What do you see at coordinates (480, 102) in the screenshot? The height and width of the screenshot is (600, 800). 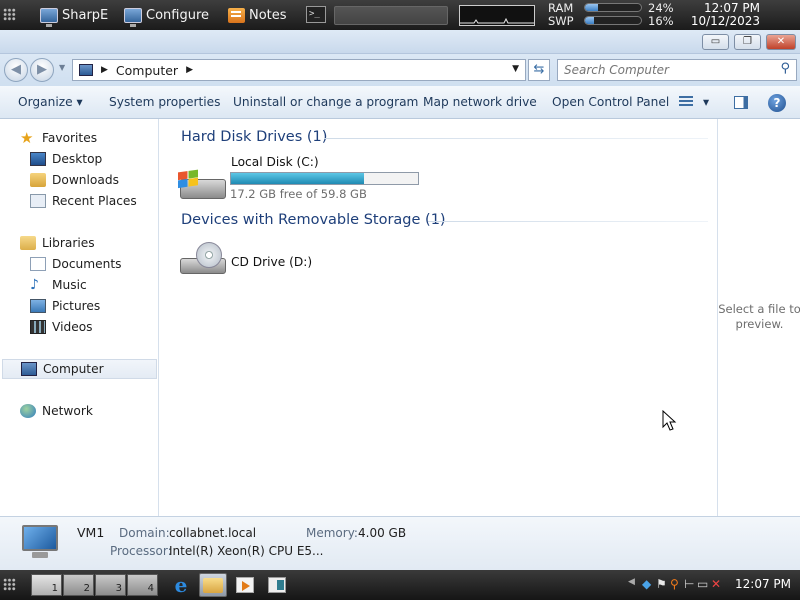 I see `map-network-drive-button: Map network drive` at bounding box center [480, 102].